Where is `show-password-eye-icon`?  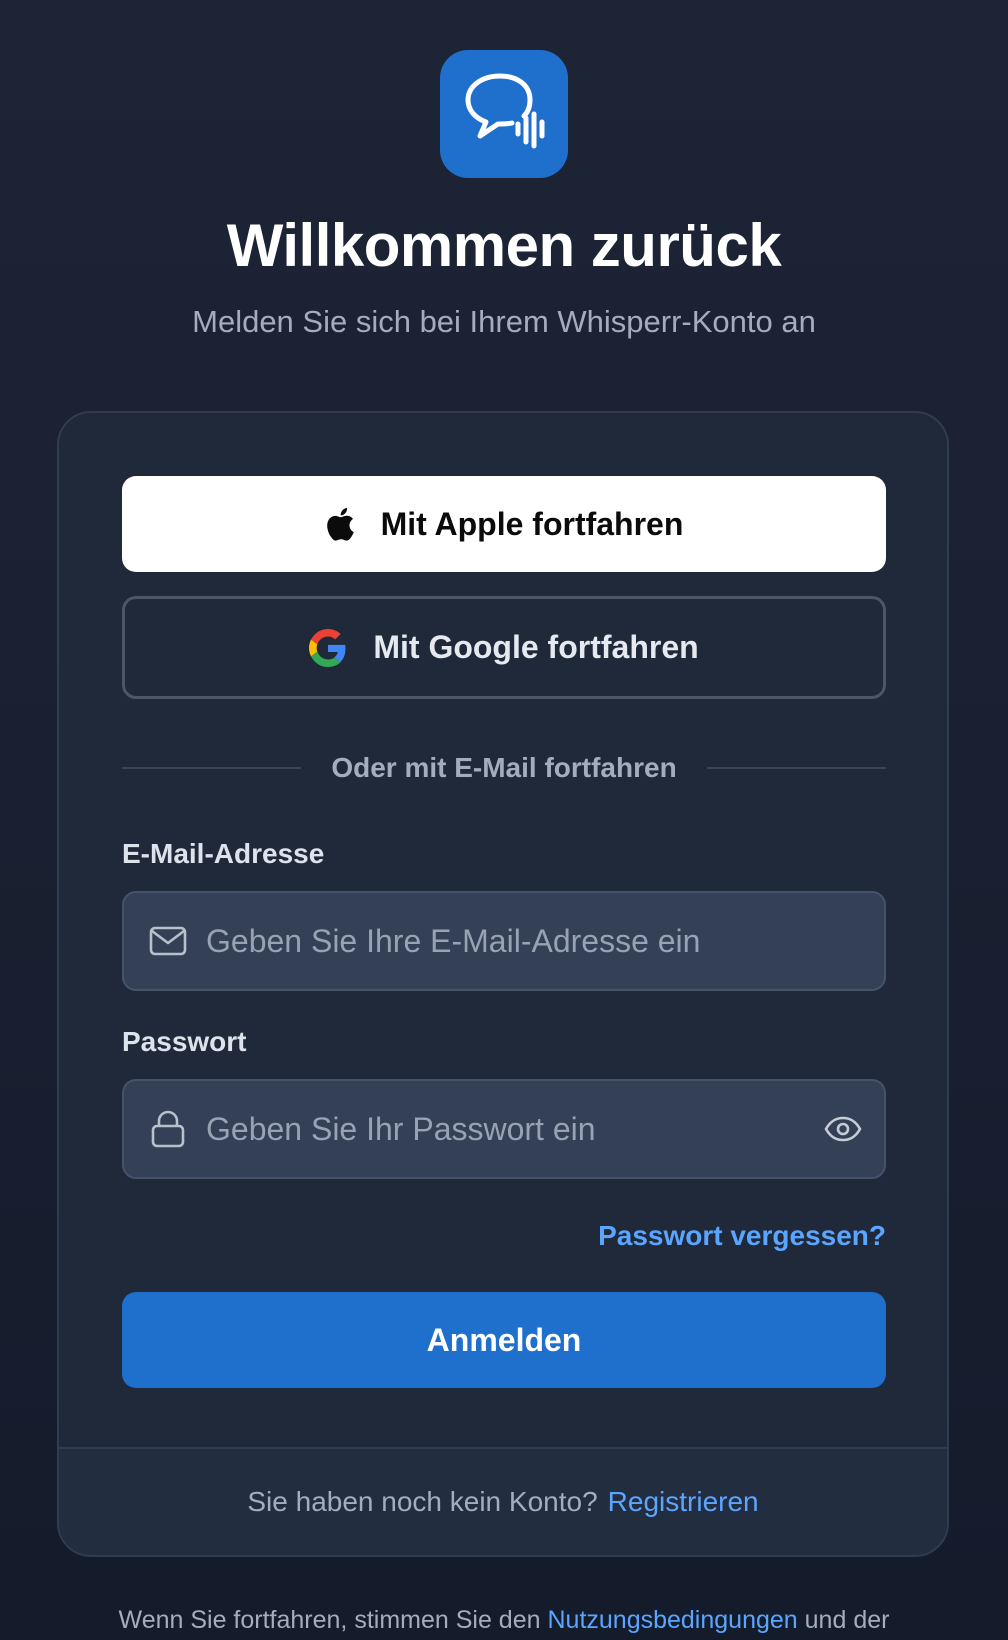 show-password-eye-icon is located at coordinates (843, 1129).